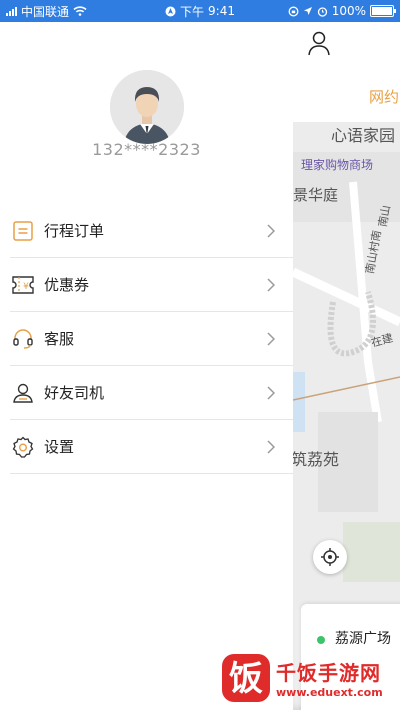 This screenshot has width=400, height=710. What do you see at coordinates (321, 640) in the screenshot?
I see `pickup-dot` at bounding box center [321, 640].